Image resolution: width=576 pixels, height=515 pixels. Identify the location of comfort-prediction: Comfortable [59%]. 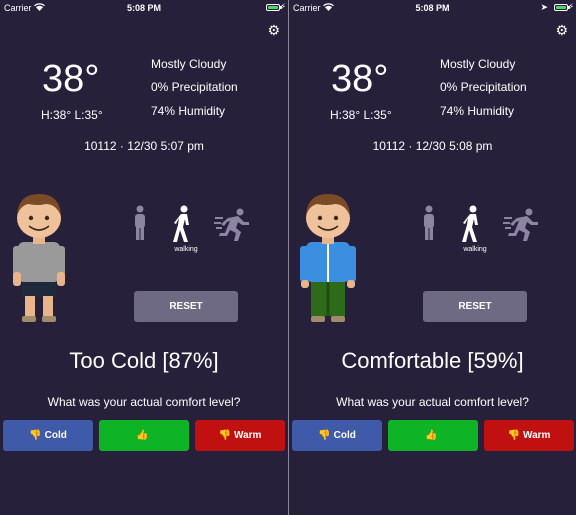
(432, 360).